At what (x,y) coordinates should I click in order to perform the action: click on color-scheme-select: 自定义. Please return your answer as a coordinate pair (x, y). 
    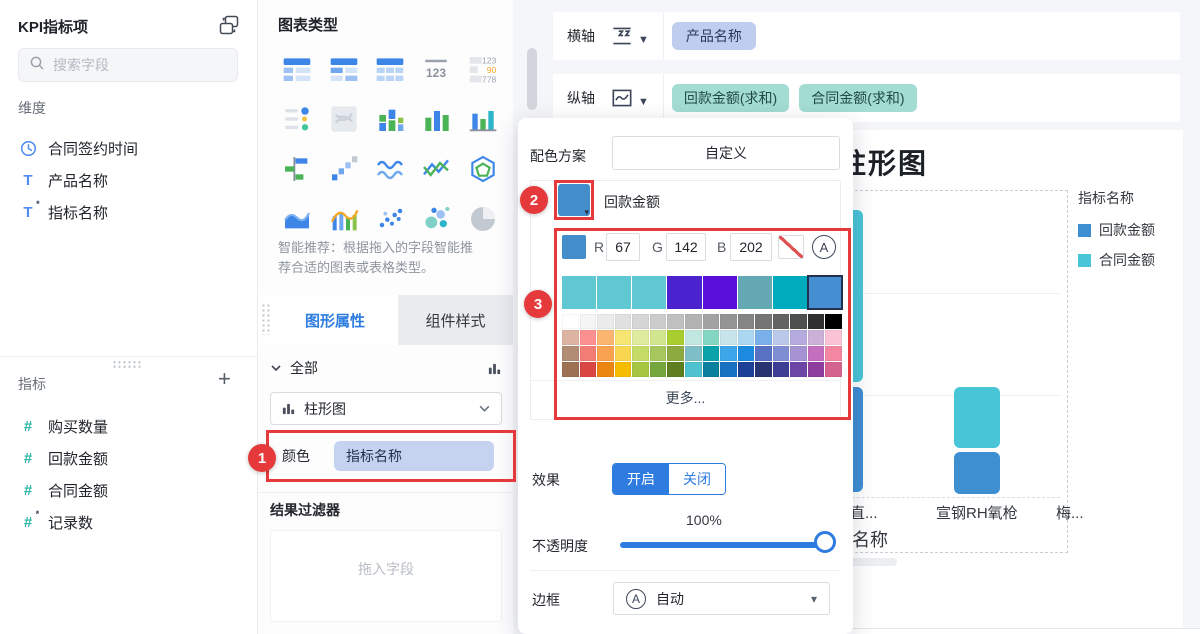
    Looking at the image, I should click on (726, 153).